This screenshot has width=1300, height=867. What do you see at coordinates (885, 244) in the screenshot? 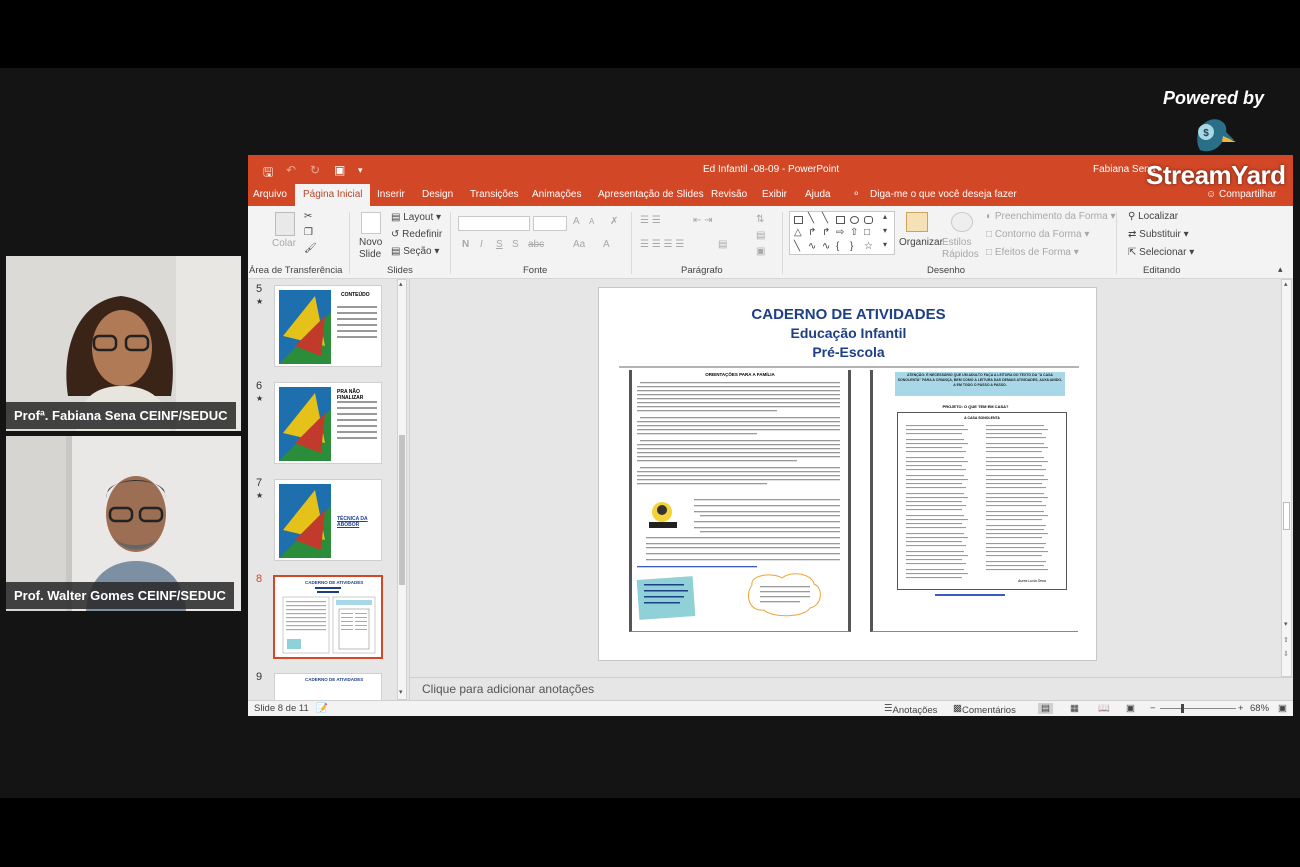
I see `gallery-more-icon: ▾` at bounding box center [885, 244].